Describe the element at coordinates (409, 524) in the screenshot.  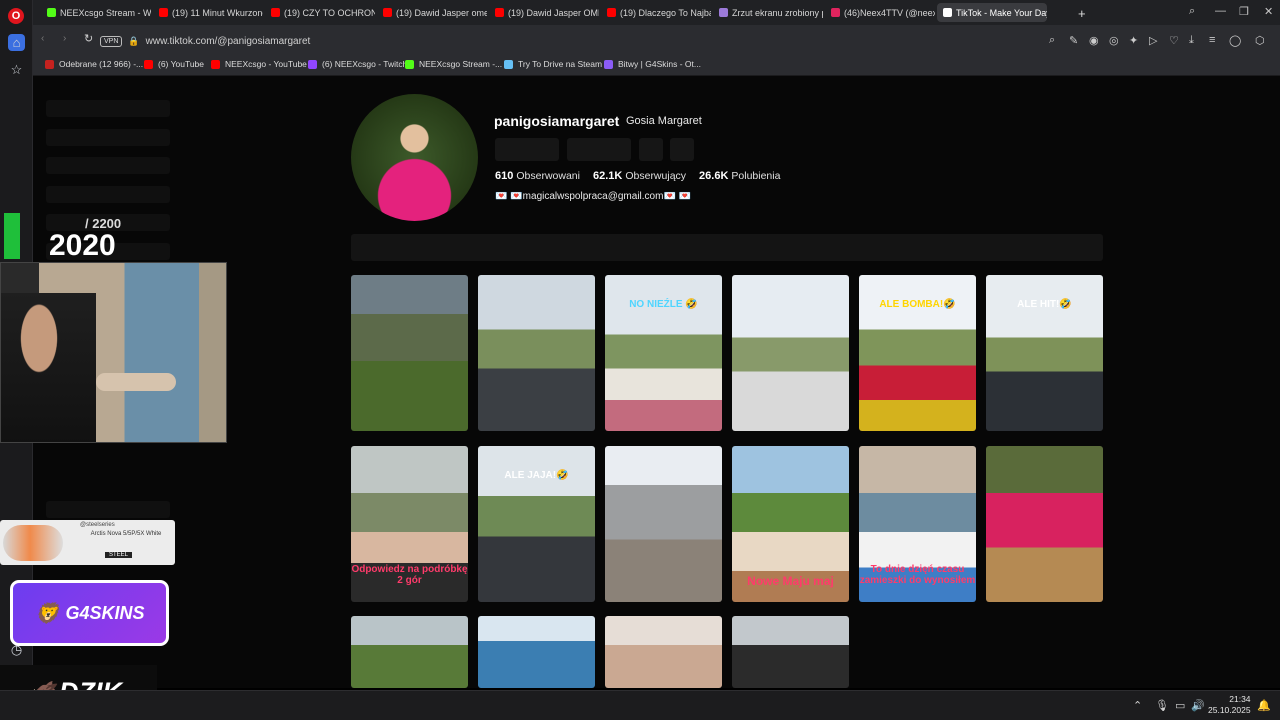
I see `video-thumbnail: Odpowiedz na podróbkę 2 gór` at that location.